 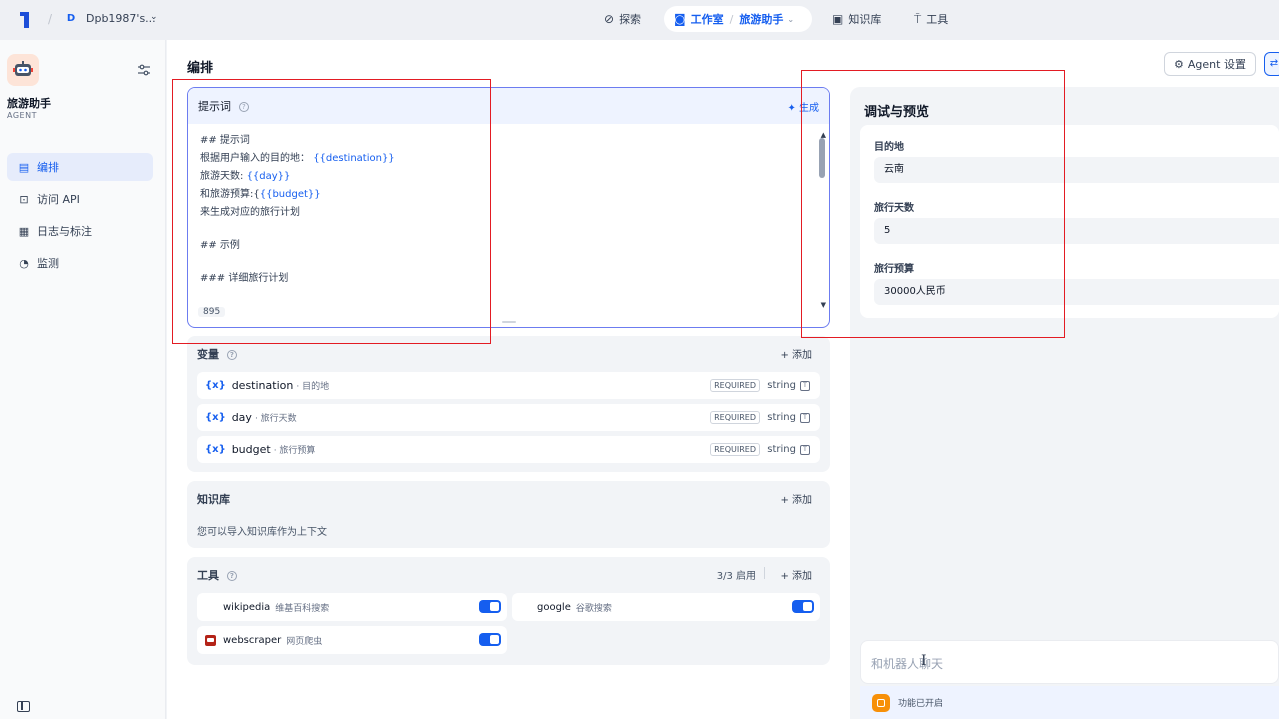 I want to click on required-badge: REQUIRED, so click(x=735, y=449).